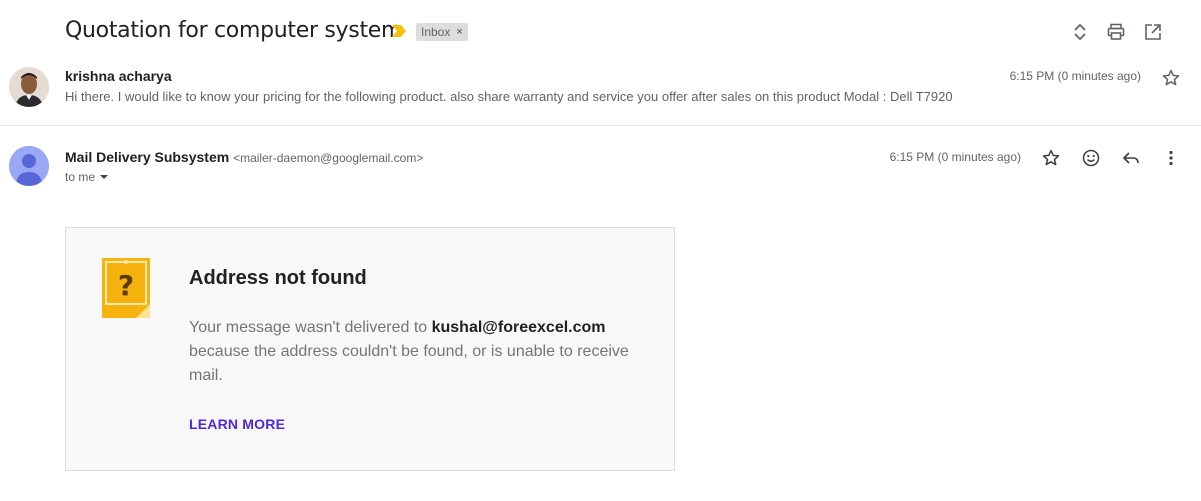  What do you see at coordinates (1171, 158) in the screenshot?
I see `more-options-icon` at bounding box center [1171, 158].